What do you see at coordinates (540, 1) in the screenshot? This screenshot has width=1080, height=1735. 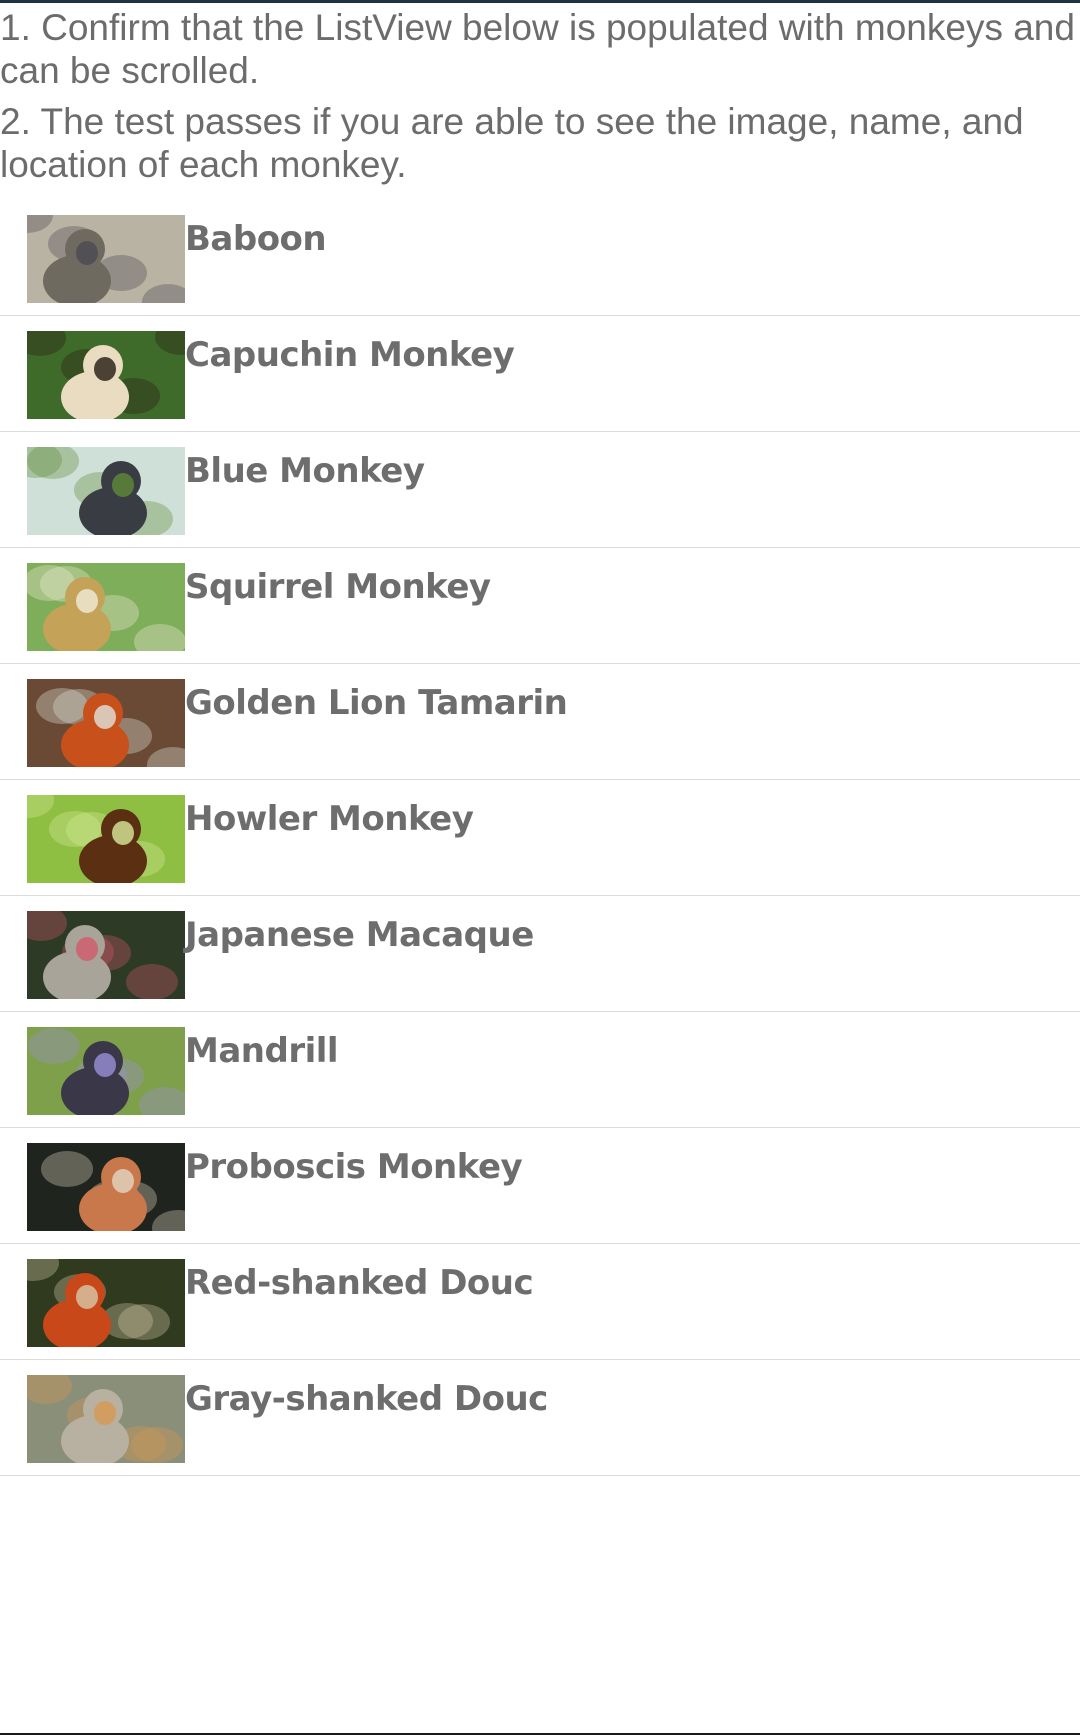 I see `top-divider` at bounding box center [540, 1].